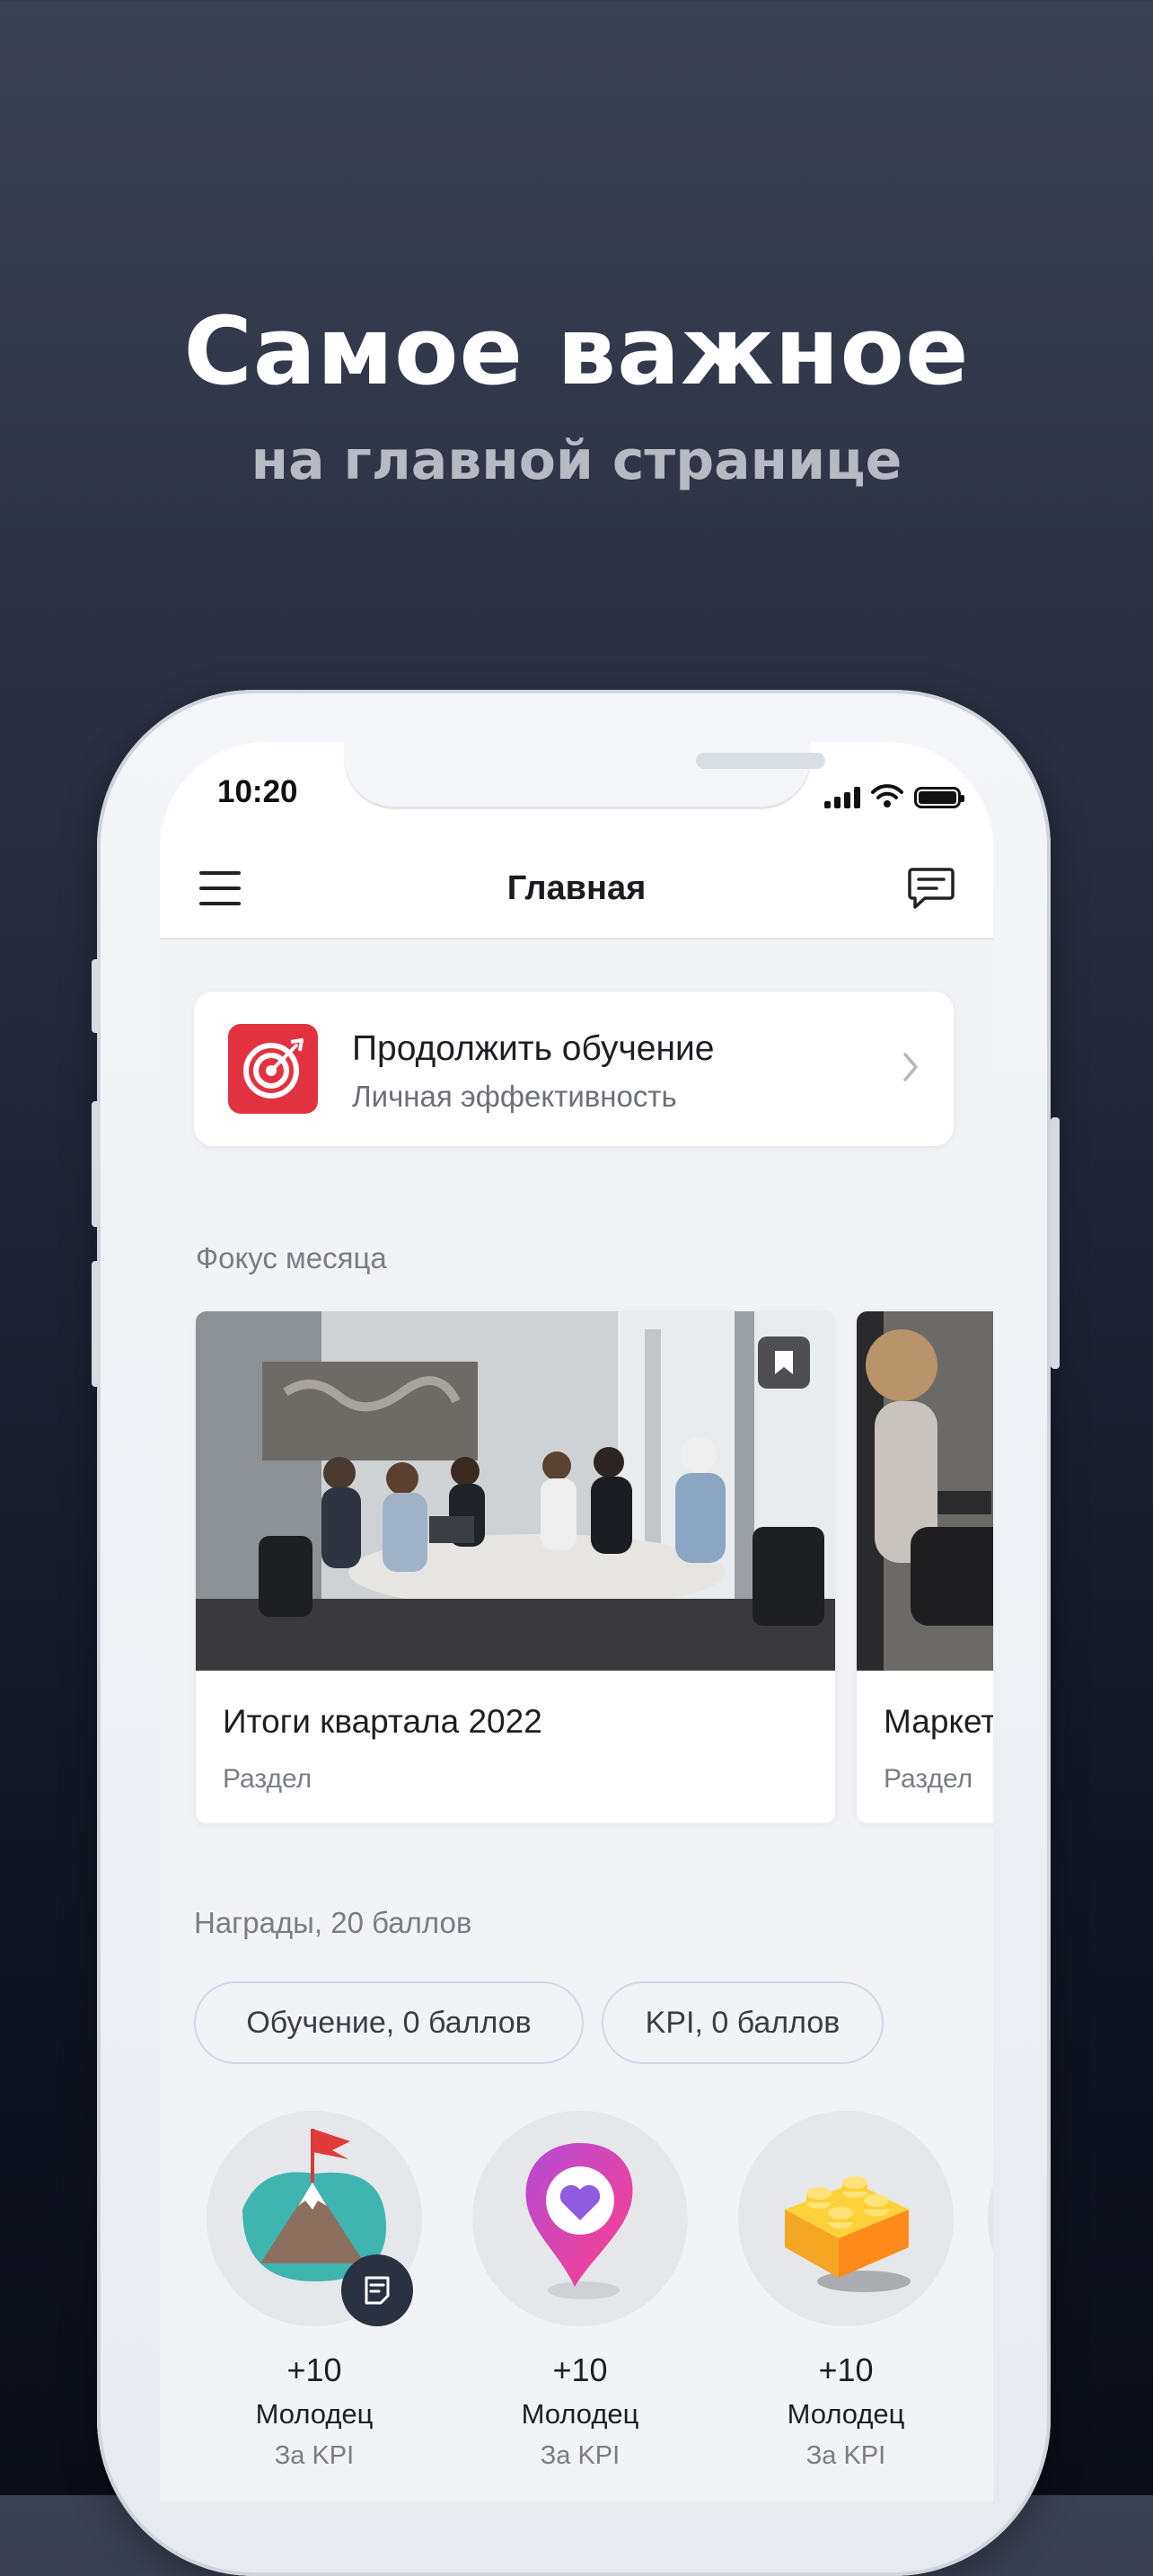 This screenshot has width=1153, height=2576. Describe the element at coordinates (910, 1067) in the screenshot. I see `chevron-right-icon` at that location.